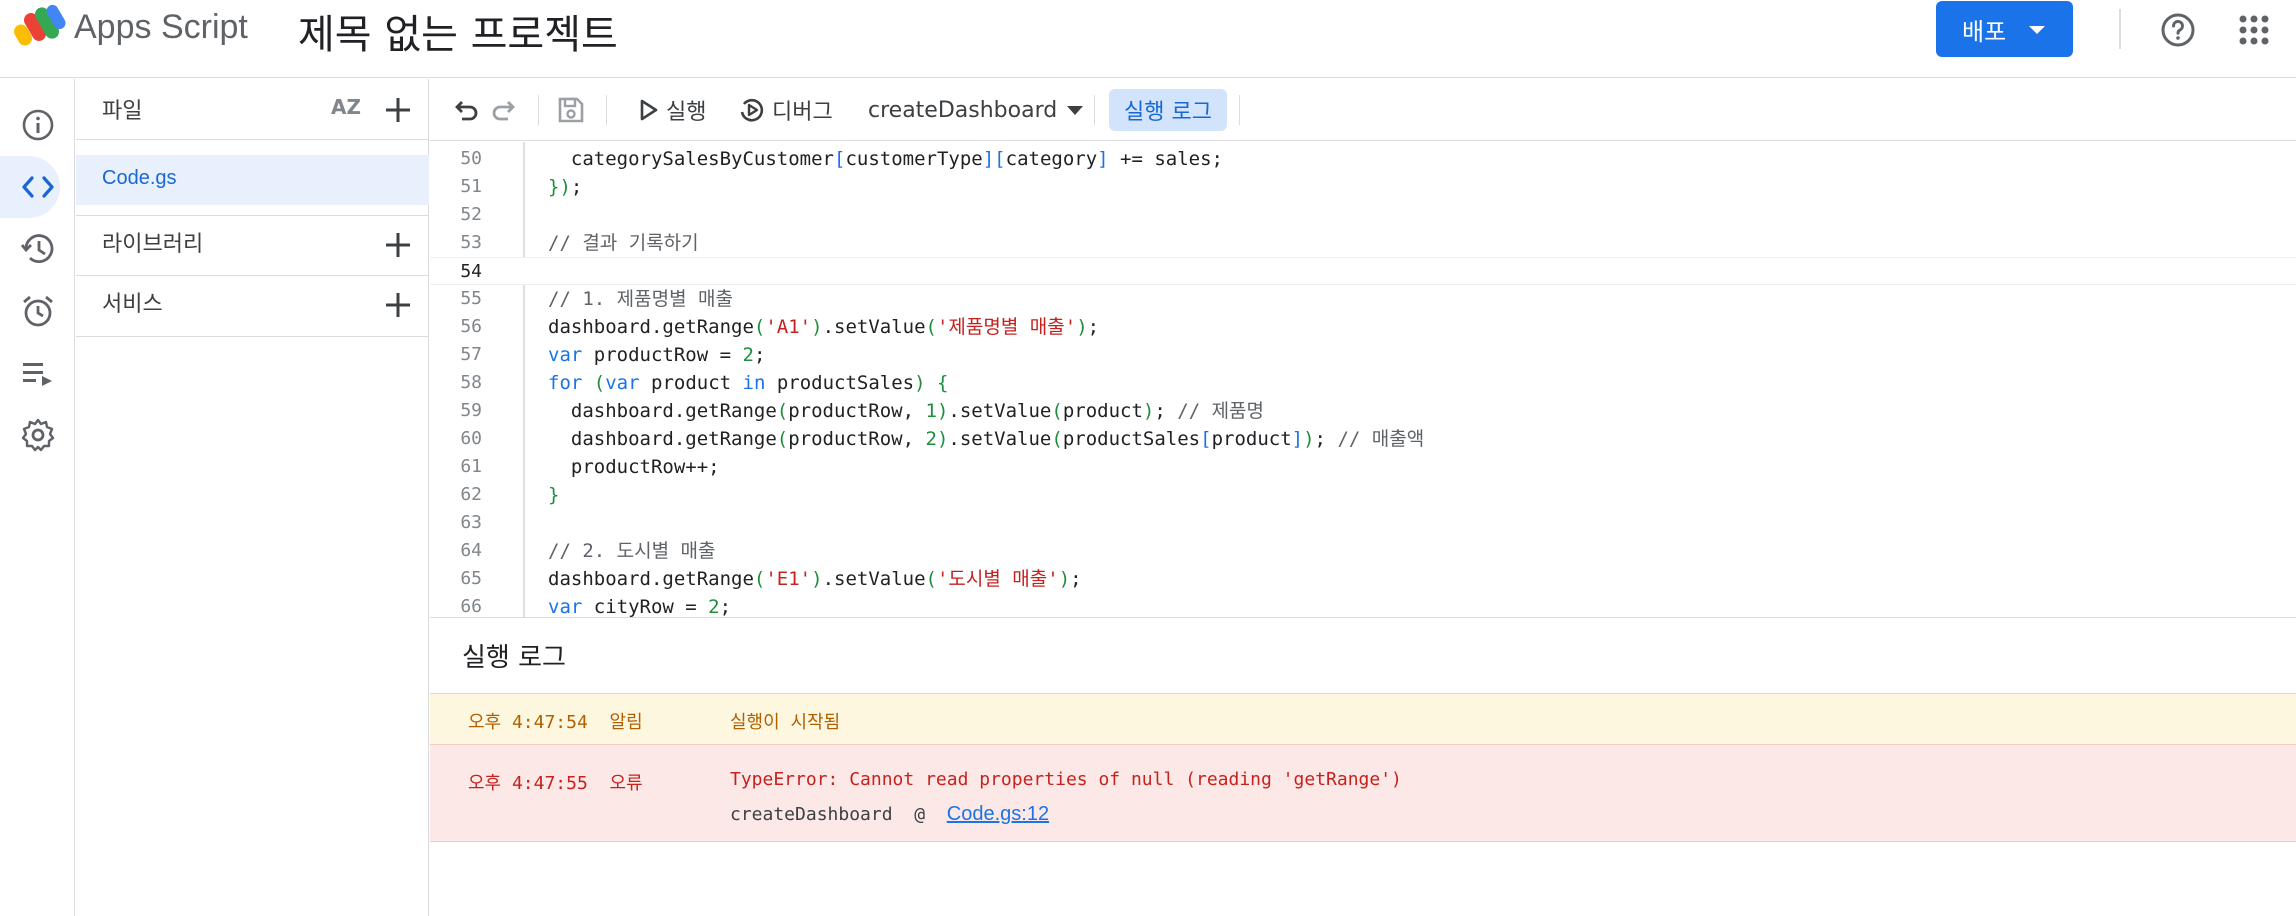 This screenshot has height=916, width=2296. I want to click on file-item-code-gs: Code.gs, so click(252, 180).